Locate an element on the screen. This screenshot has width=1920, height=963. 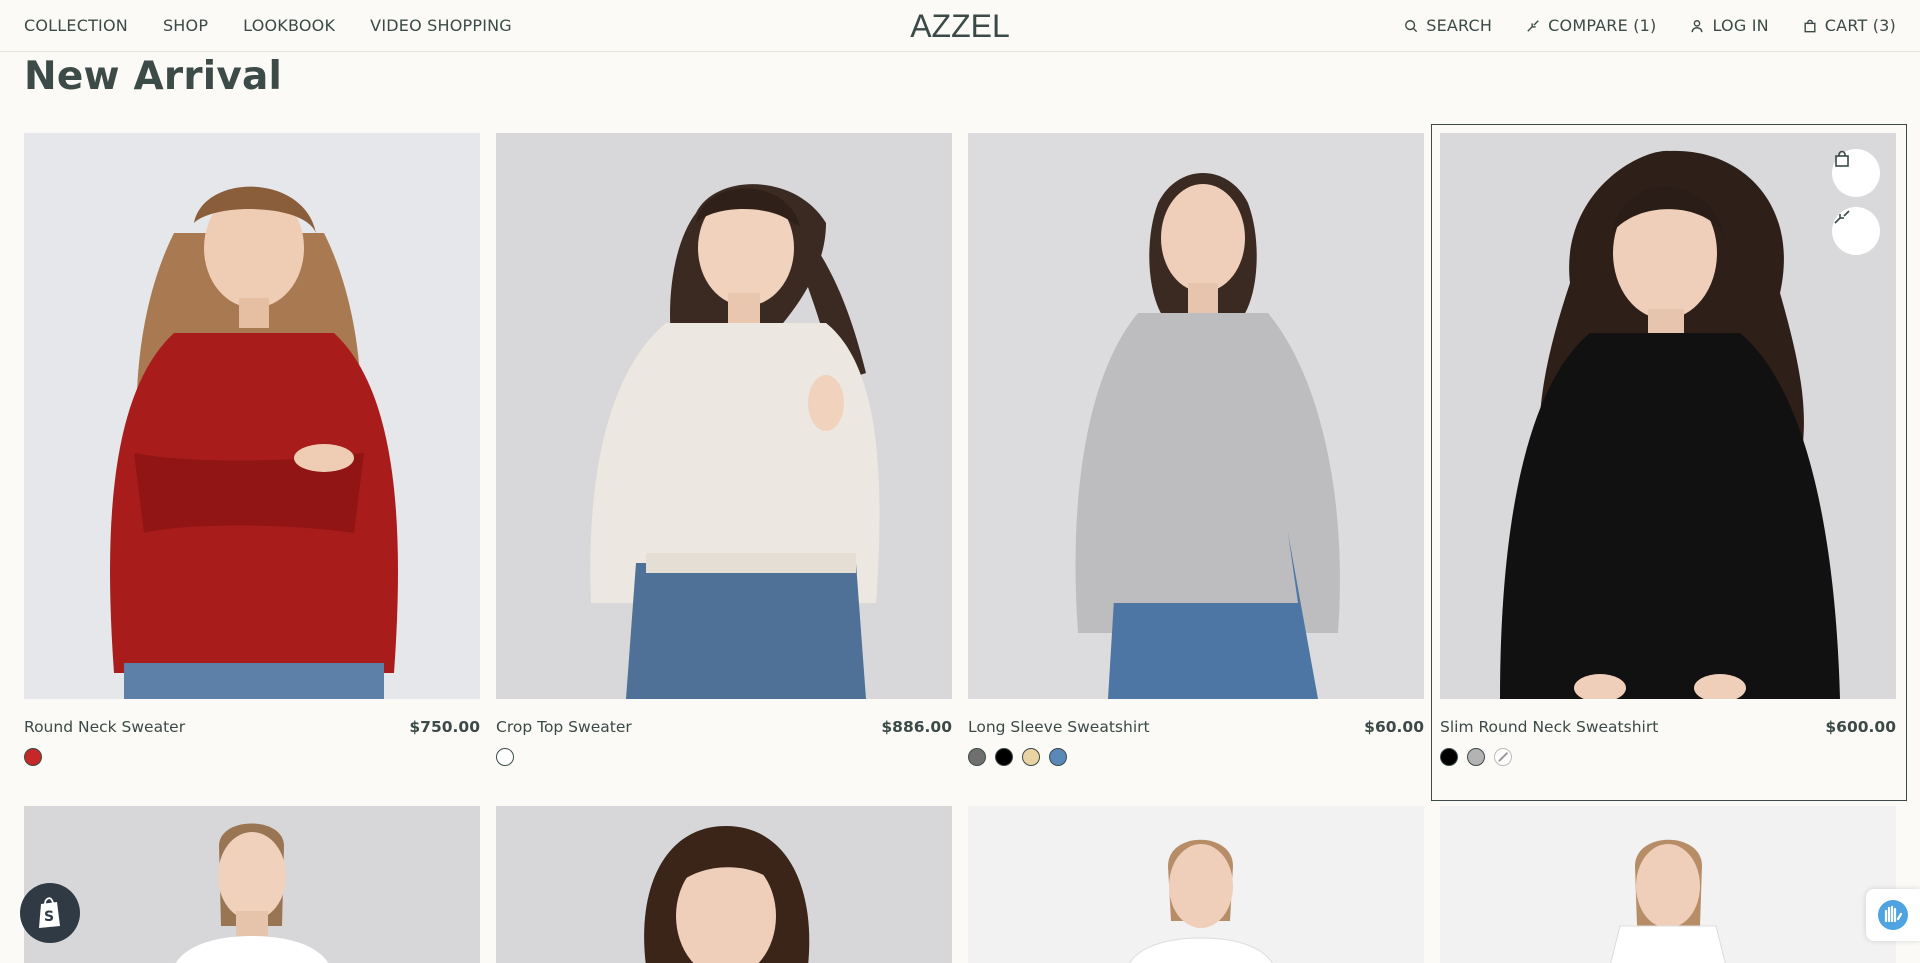
search-link: SEARCH is located at coordinates (1448, 25).